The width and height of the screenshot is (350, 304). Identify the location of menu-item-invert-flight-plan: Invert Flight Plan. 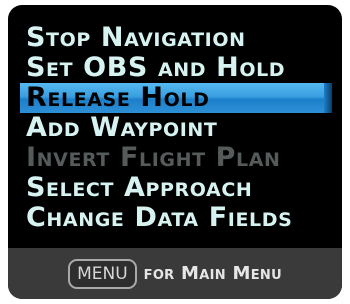
(153, 157).